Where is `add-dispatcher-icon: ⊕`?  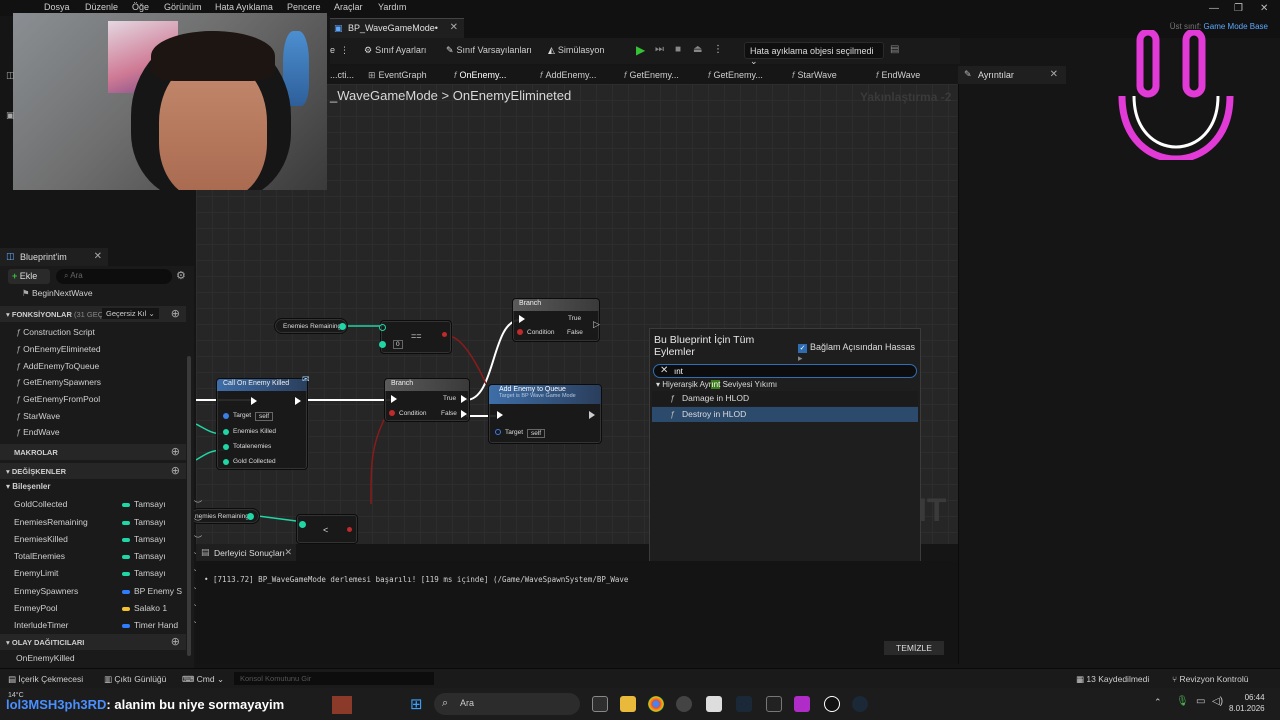 add-dispatcher-icon: ⊕ is located at coordinates (175, 641).